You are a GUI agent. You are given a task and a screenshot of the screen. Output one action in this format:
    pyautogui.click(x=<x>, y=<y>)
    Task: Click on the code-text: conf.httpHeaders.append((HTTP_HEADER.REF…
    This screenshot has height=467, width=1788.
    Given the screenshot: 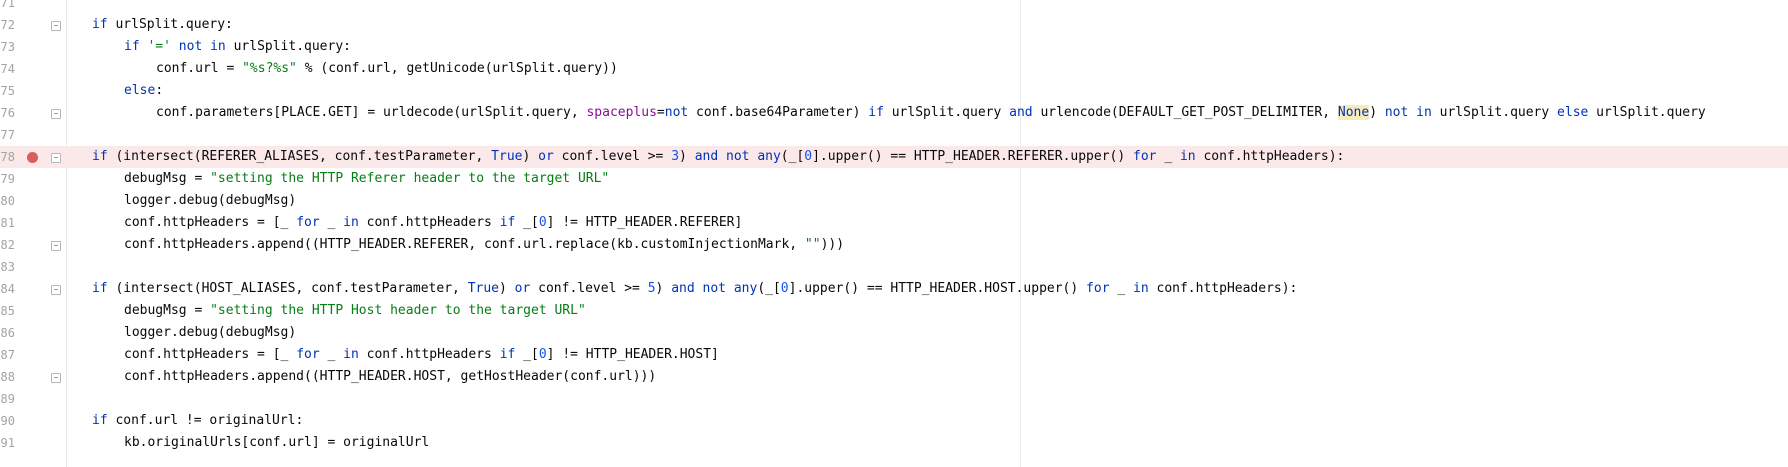 What is the action you would take?
    pyautogui.click(x=484, y=245)
    